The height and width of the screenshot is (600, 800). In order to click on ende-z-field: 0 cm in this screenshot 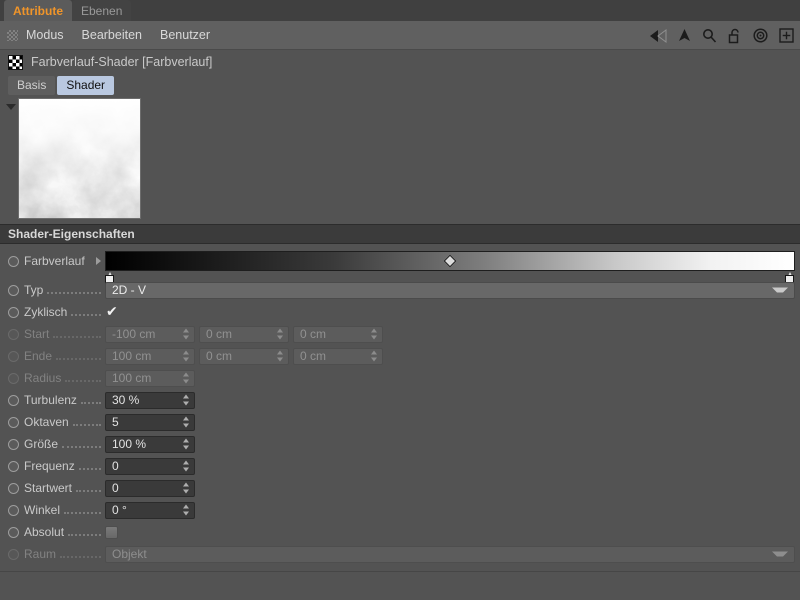, I will do `click(338, 356)`.